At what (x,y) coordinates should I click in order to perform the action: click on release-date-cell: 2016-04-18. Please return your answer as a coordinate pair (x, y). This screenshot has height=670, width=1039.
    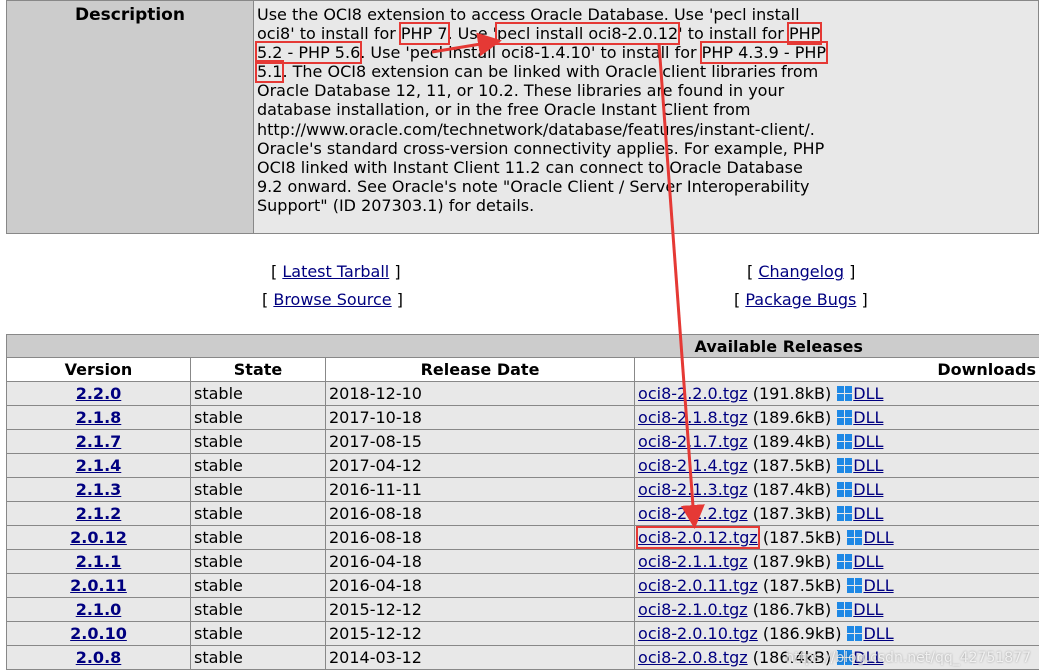
    Looking at the image, I should click on (480, 585).